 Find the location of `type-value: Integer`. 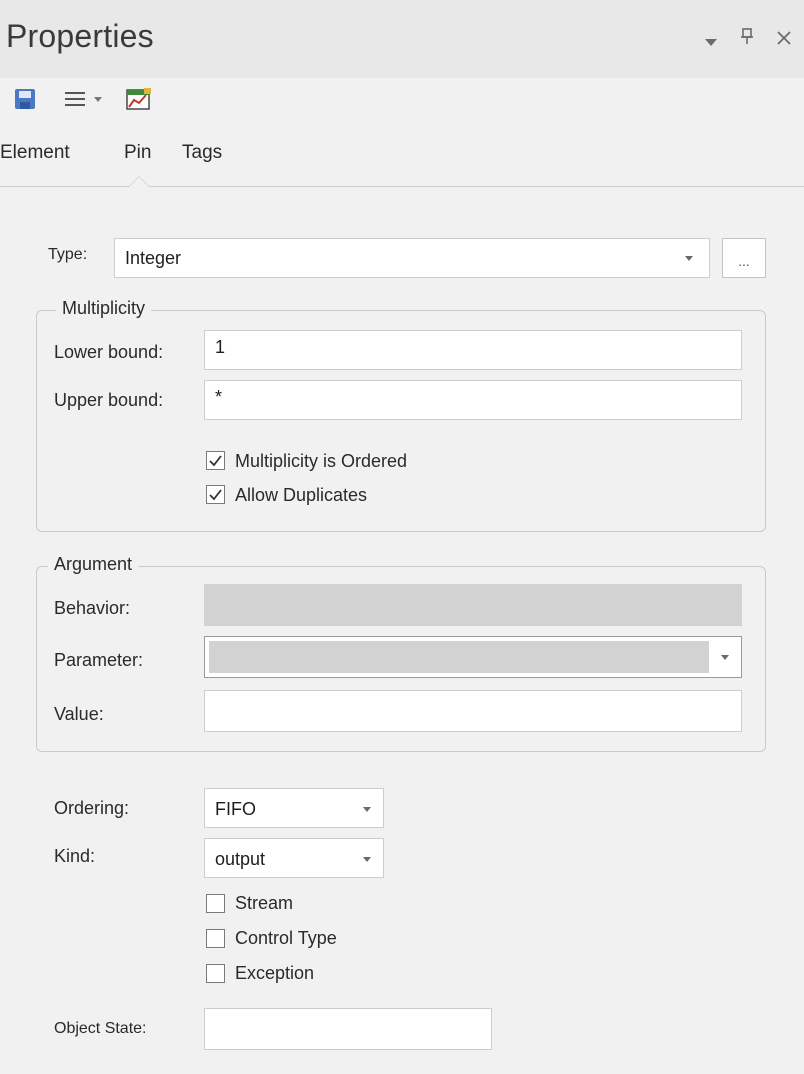

type-value: Integer is located at coordinates (153, 258).